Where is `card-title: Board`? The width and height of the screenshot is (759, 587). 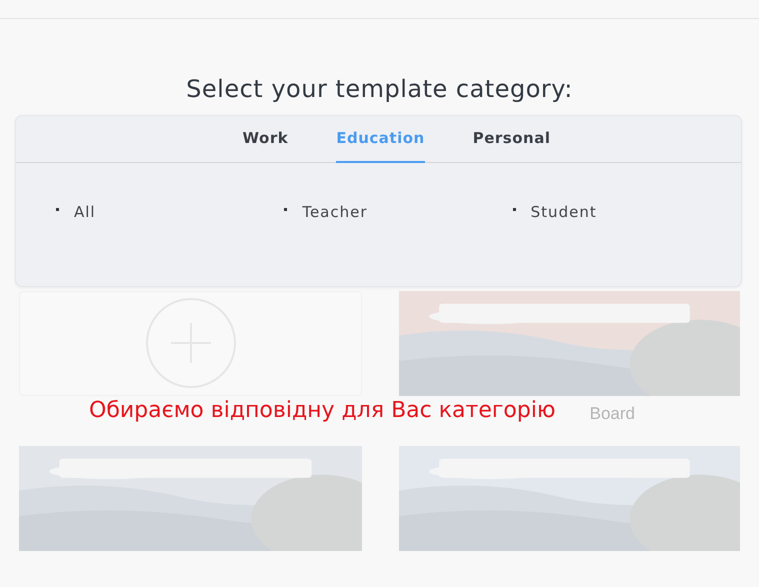 card-title: Board is located at coordinates (612, 414).